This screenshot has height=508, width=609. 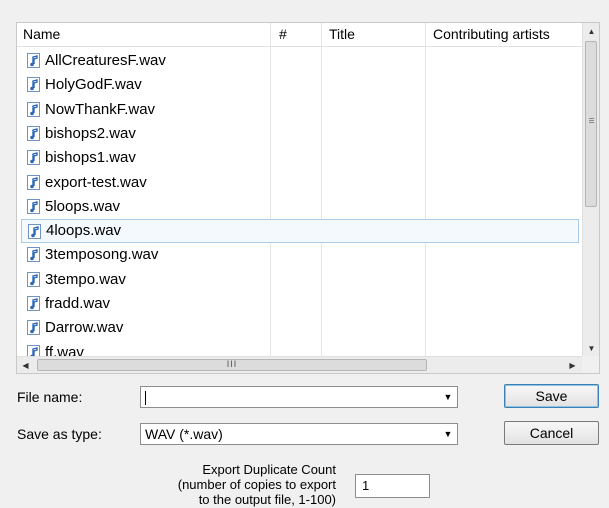 What do you see at coordinates (300, 254) in the screenshot?
I see `list-item: 3temposong.wav` at bounding box center [300, 254].